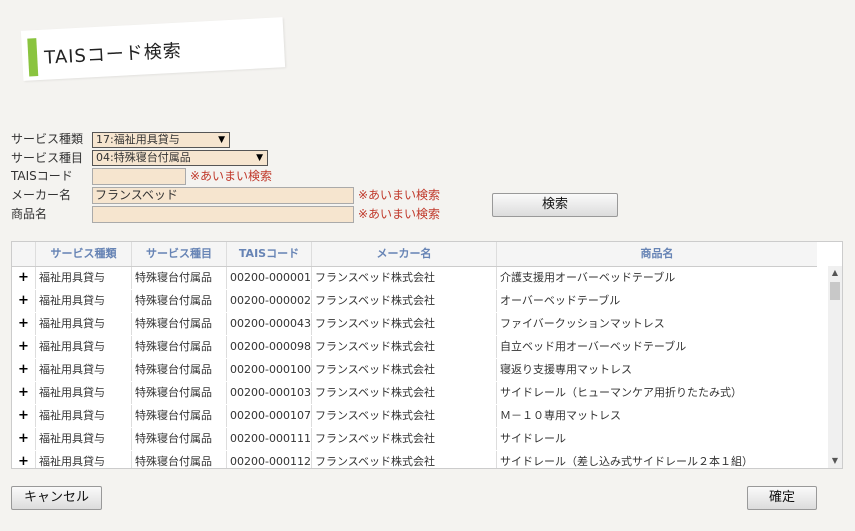 The image size is (855, 531). Describe the element at coordinates (41, 195) in the screenshot. I see `maker-label: メーカー名` at that location.